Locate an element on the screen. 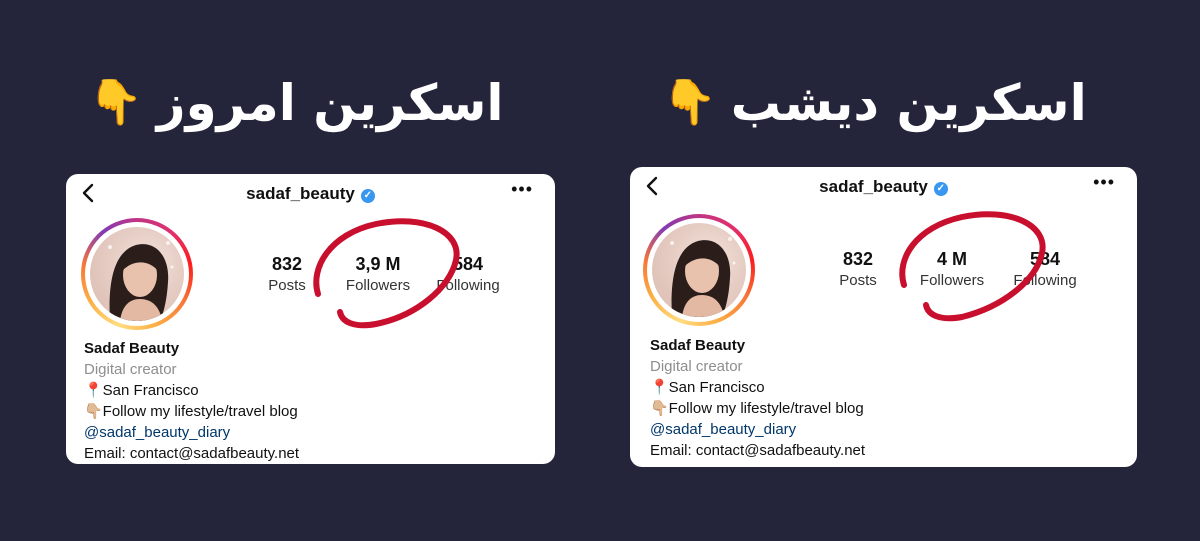 The image size is (1200, 541). heading-today-text: اسکرین امروز is located at coordinates (330, 103).